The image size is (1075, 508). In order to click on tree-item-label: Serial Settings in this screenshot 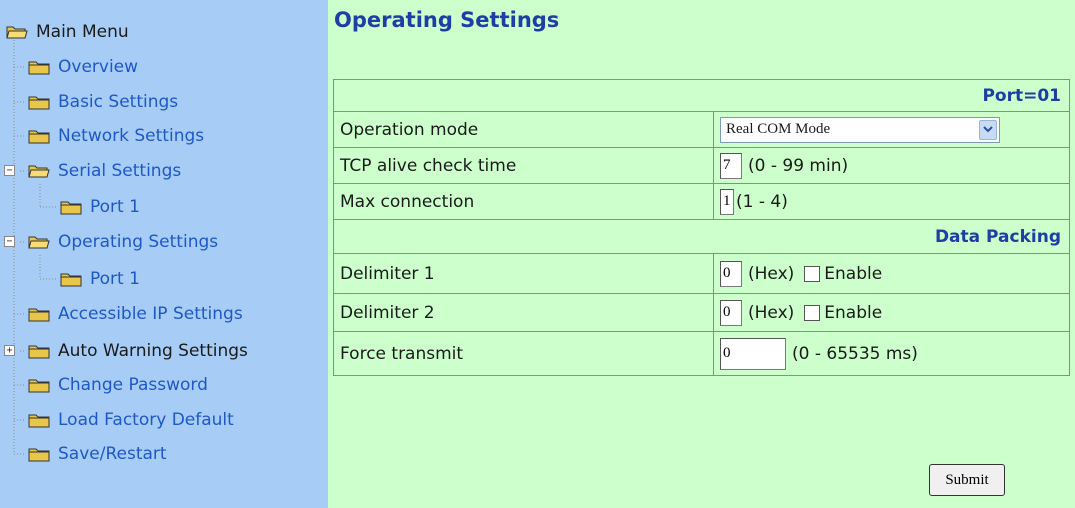, I will do `click(120, 171)`.